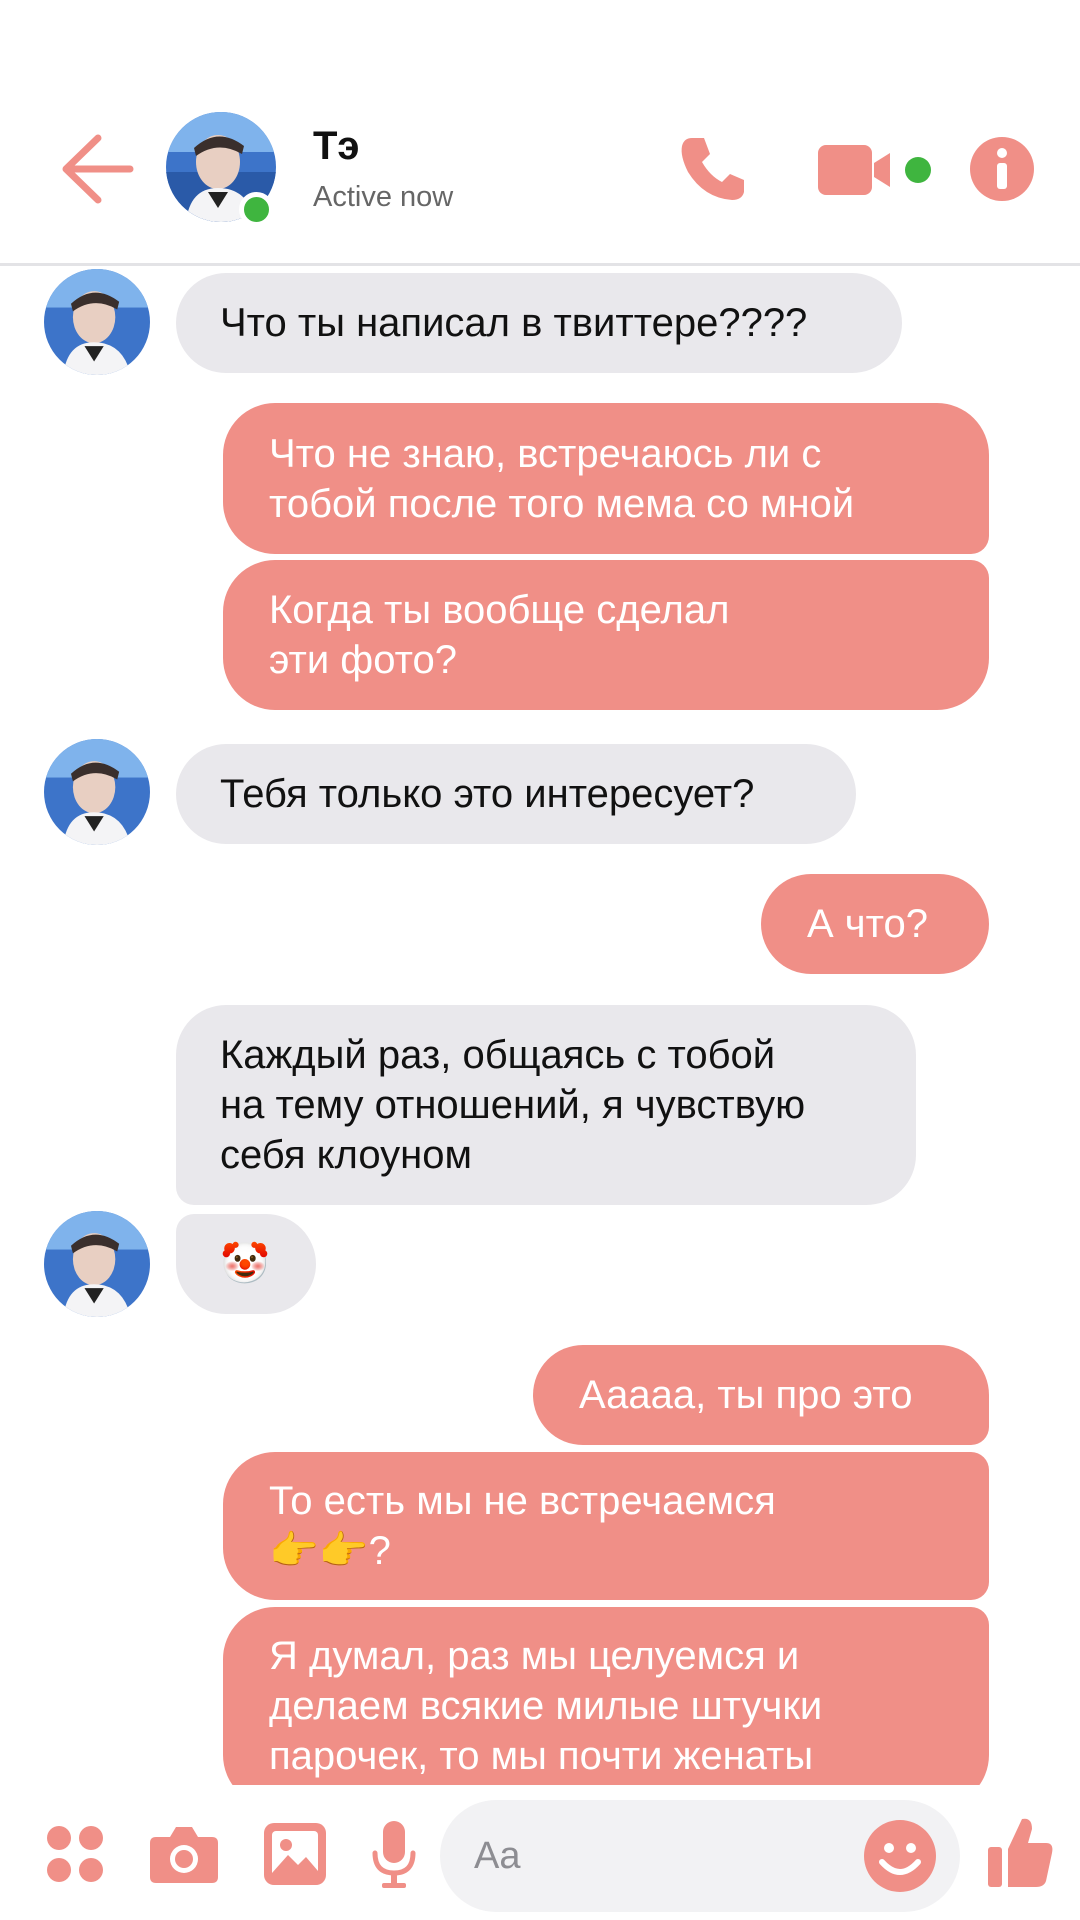 The image size is (1080, 1920). Describe the element at coordinates (900, 1856) in the screenshot. I see `emoji-icon` at that location.